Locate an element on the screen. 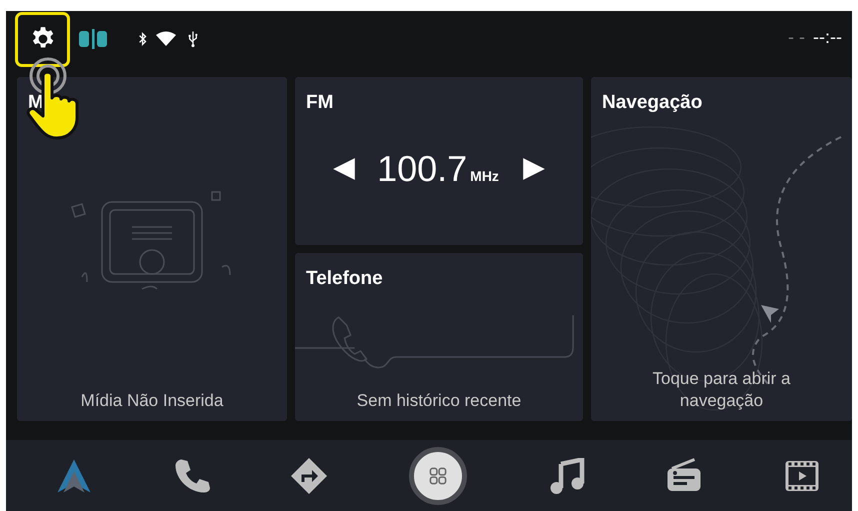 This screenshot has width=858, height=511. clock-time: --:-- is located at coordinates (827, 37).